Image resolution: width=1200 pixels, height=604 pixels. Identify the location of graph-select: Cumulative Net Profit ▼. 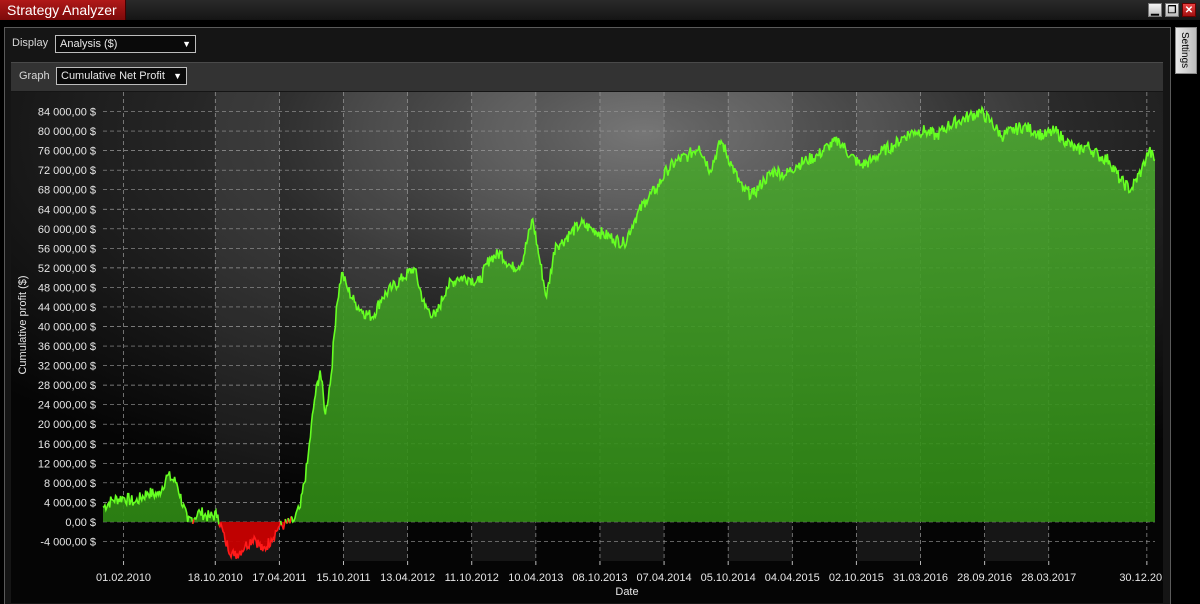
(121, 76).